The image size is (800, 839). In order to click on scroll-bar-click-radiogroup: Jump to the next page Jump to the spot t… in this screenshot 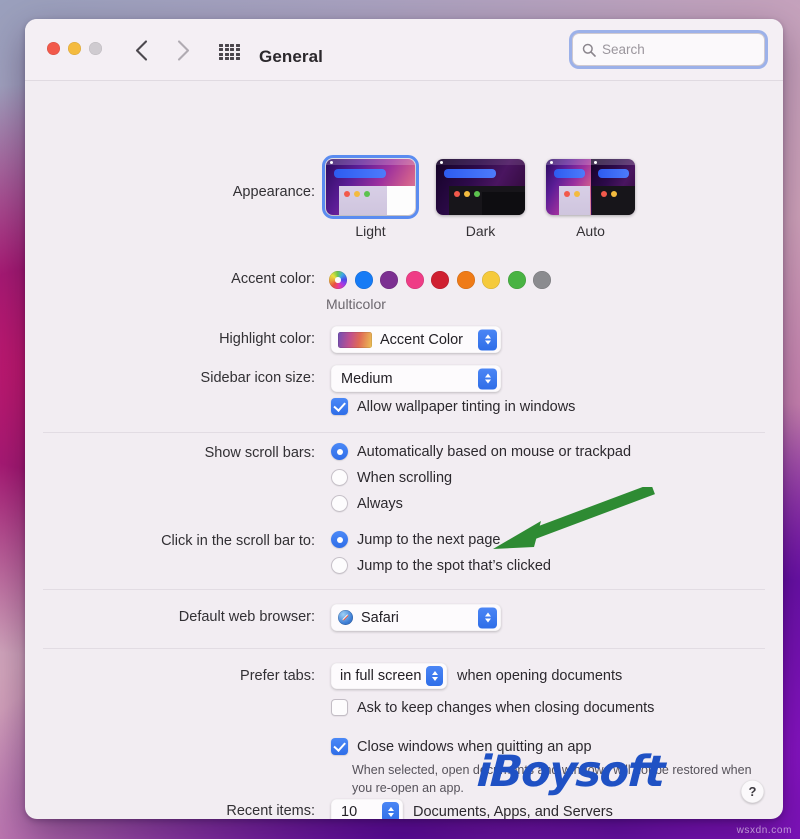, I will do `click(441, 552)`.